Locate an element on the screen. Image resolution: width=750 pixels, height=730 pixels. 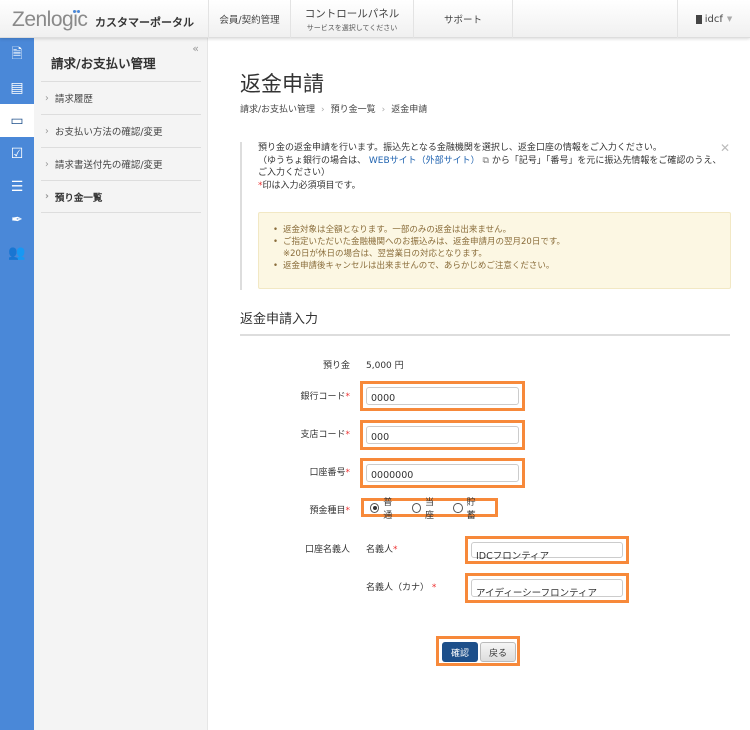
warning-item: ご指定いただいた金融機関へのお振込みは、返金申請月の翌月20日です。 is located at coordinates (501, 242).